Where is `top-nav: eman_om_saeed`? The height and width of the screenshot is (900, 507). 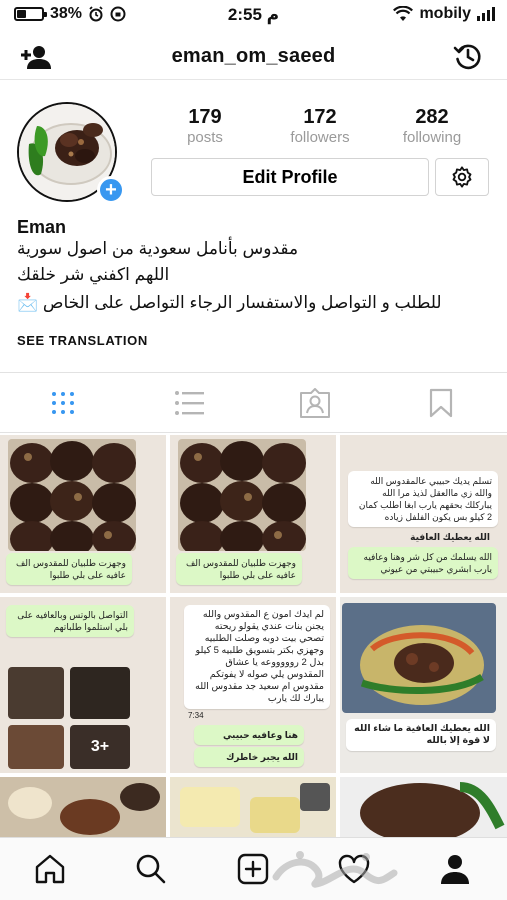
top-nav: eman_om_saeed is located at coordinates (253, 57).